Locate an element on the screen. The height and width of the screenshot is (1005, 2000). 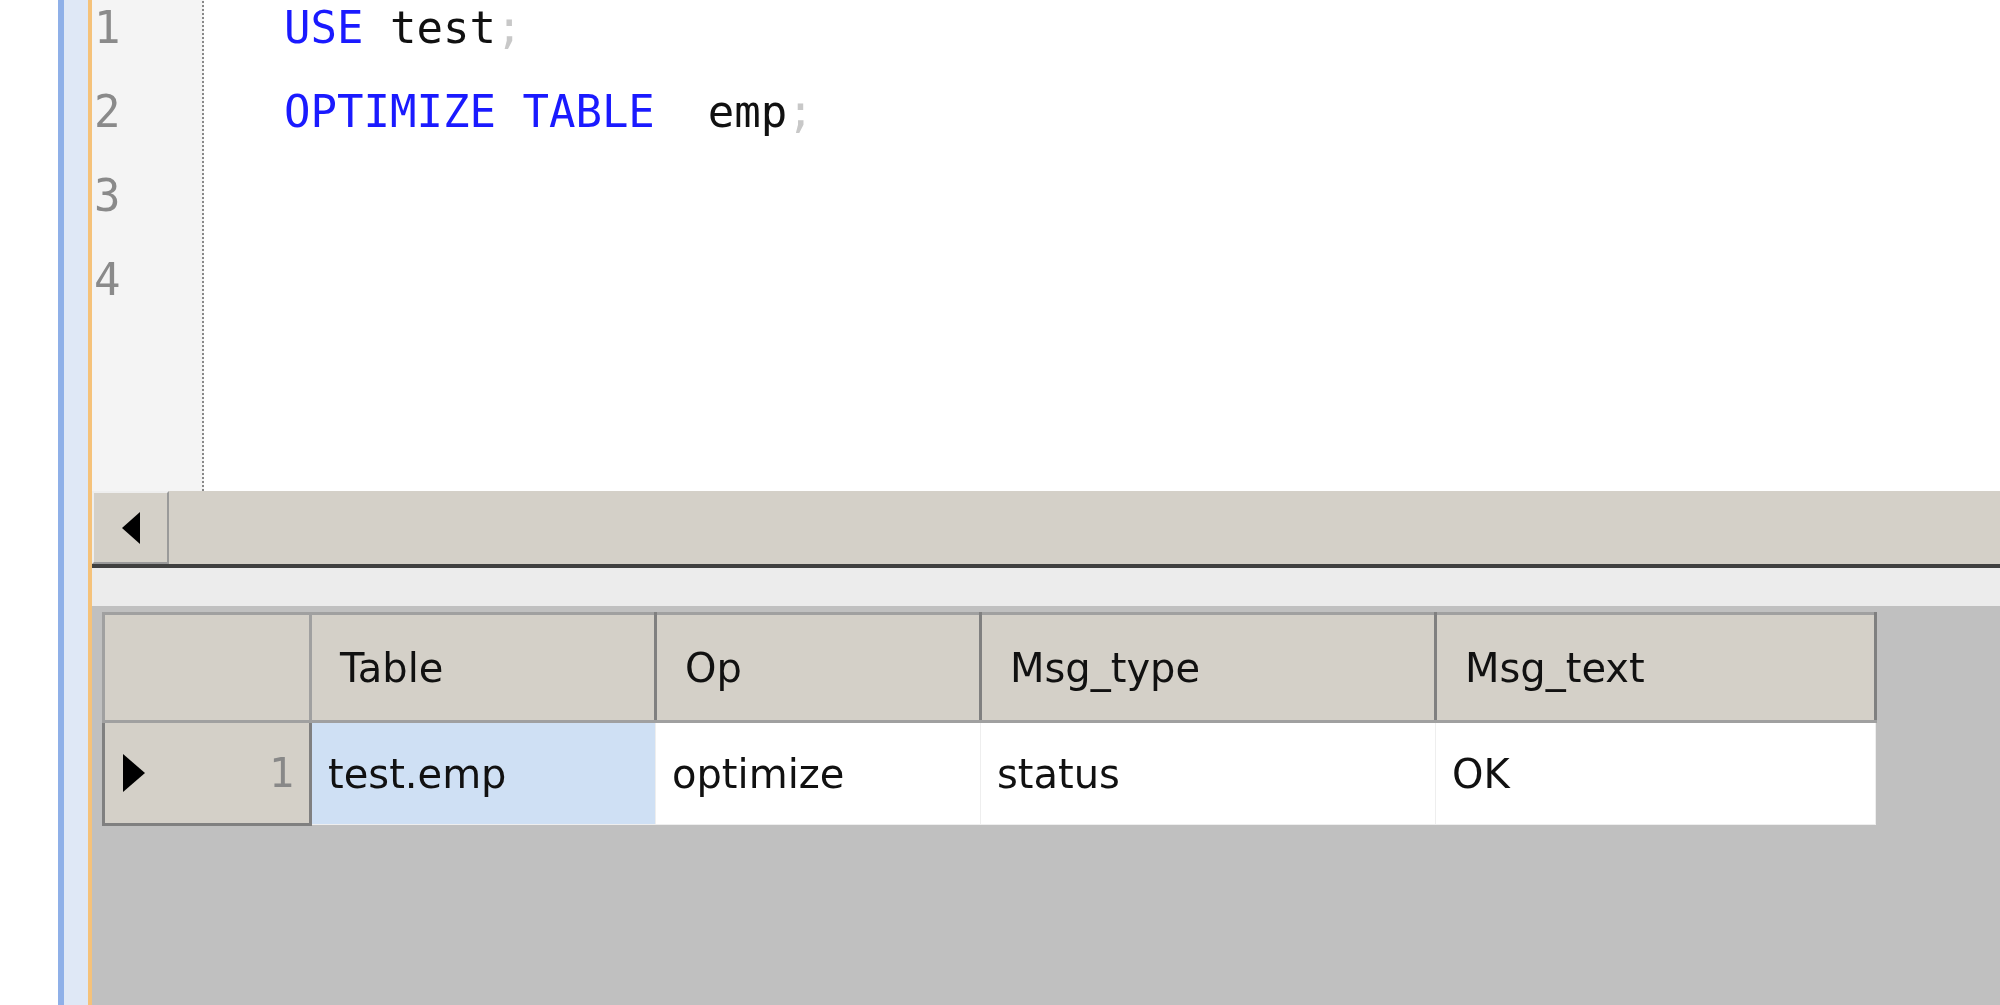
column-header: Table is located at coordinates (483, 667).